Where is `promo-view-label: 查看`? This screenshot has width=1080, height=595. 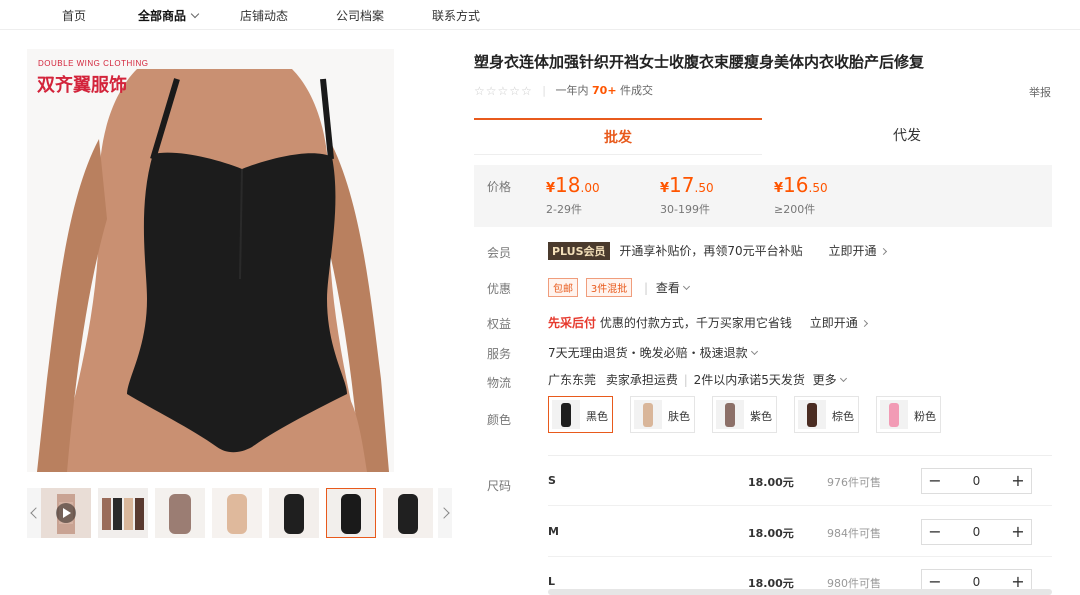 promo-view-label: 查看 is located at coordinates (667, 288).